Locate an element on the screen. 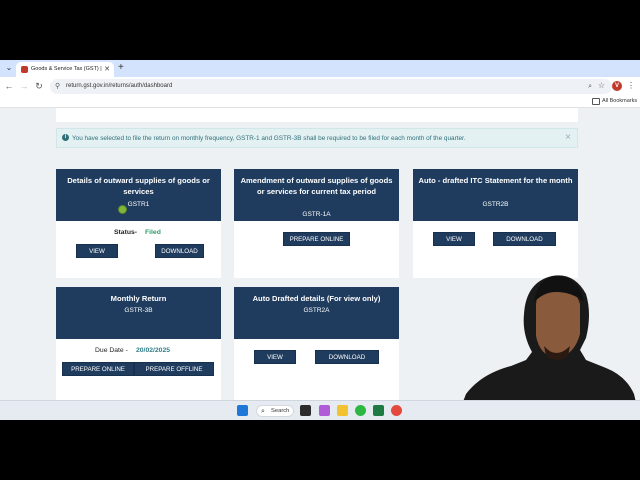 This screenshot has width=640, height=480. tab-title: Goods & Service Tax (GST) | U is located at coordinates (67, 69).